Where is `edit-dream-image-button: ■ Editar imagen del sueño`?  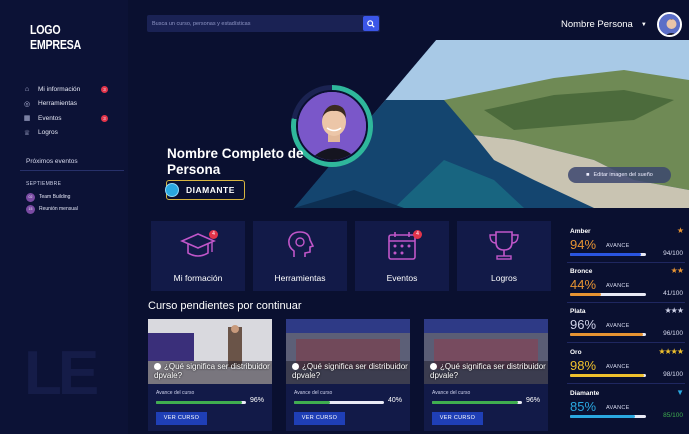 edit-dream-image-button: ■ Editar imagen del sueño is located at coordinates (619, 175).